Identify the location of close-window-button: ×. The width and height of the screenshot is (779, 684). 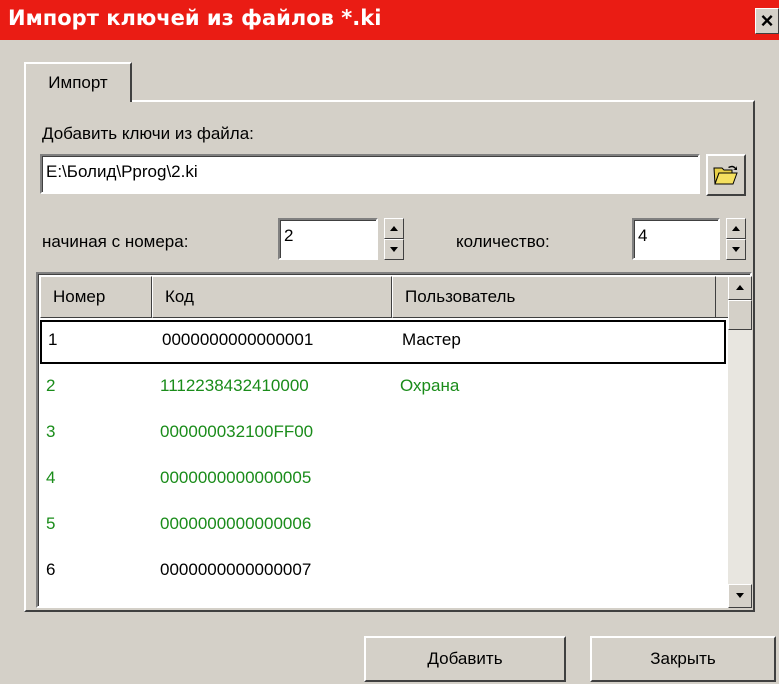
(767, 21).